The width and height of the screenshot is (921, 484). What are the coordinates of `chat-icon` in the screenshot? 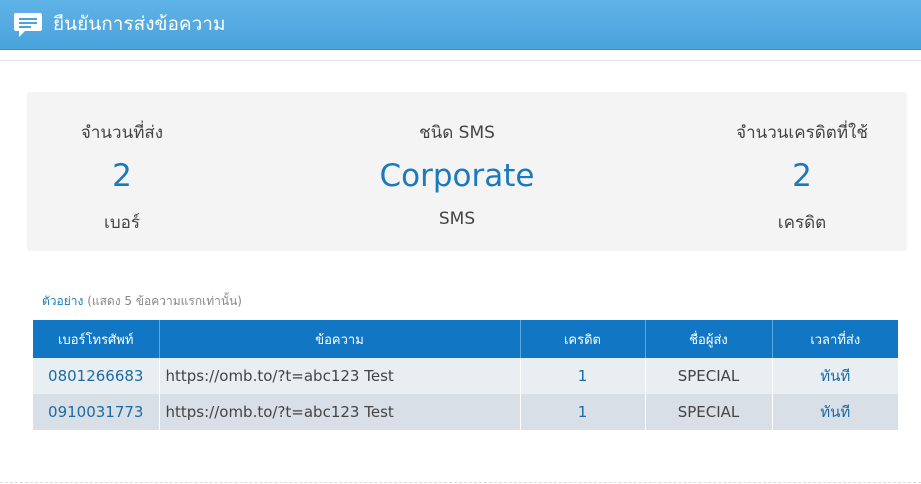 It's located at (28, 25).